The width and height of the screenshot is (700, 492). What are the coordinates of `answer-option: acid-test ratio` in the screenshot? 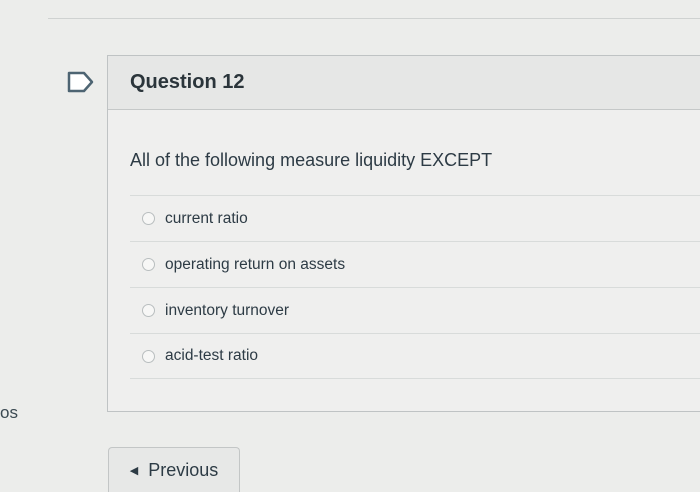 It's located at (415, 356).